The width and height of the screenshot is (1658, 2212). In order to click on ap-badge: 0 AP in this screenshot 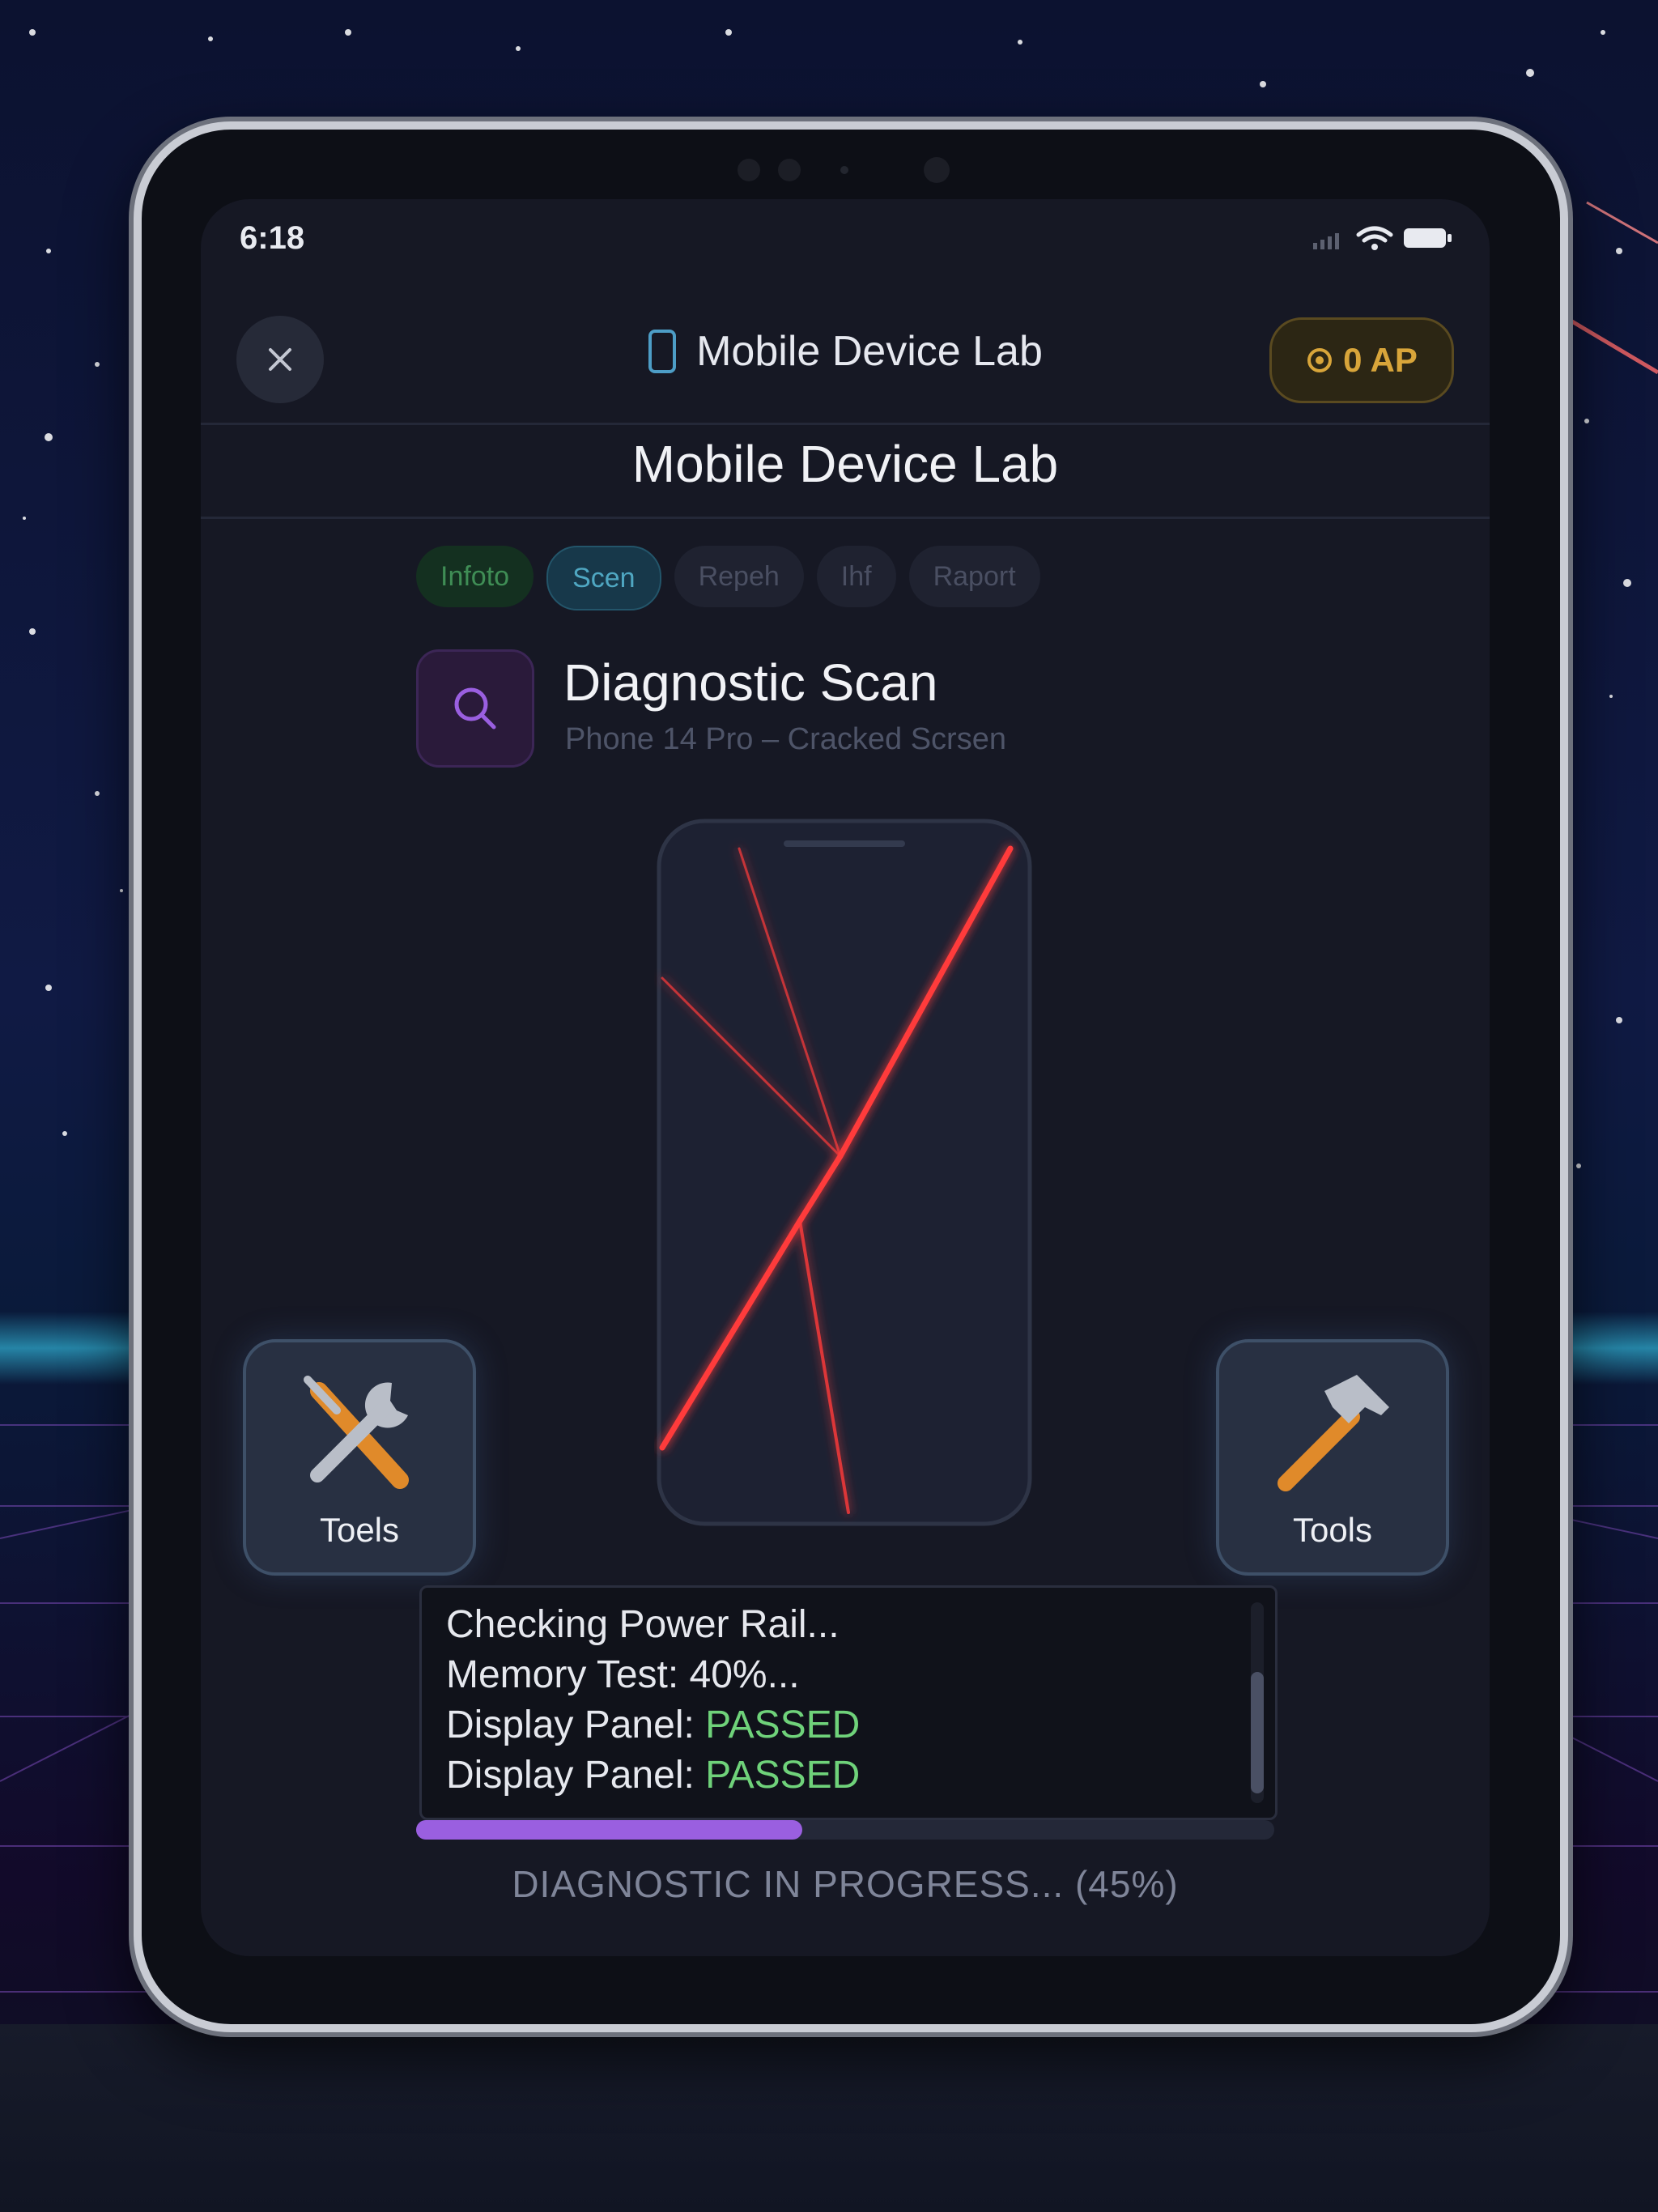, I will do `click(1361, 360)`.